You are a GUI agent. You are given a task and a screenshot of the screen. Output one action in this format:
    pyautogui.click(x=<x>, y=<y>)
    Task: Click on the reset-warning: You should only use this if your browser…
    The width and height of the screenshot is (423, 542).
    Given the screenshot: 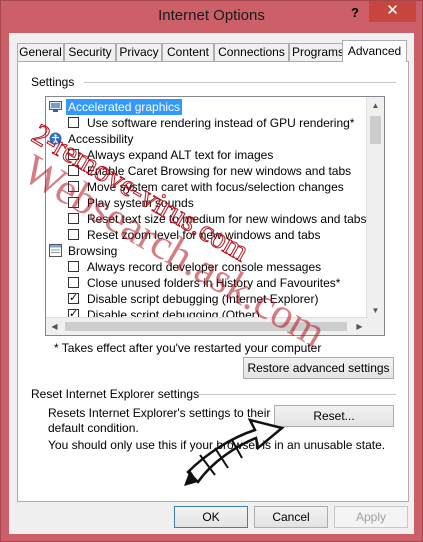 What is the action you would take?
    pyautogui.click(x=217, y=445)
    